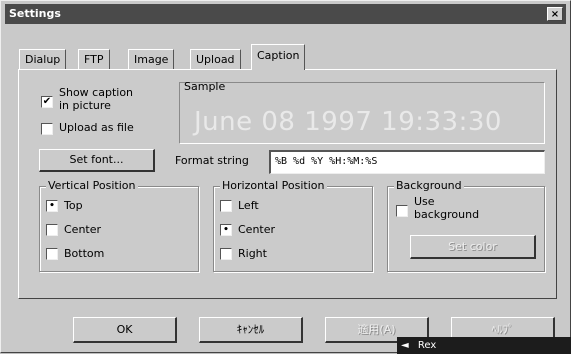 The image size is (571, 354). Describe the element at coordinates (447, 214) in the screenshot. I see `use-background-label-line2: background` at that location.